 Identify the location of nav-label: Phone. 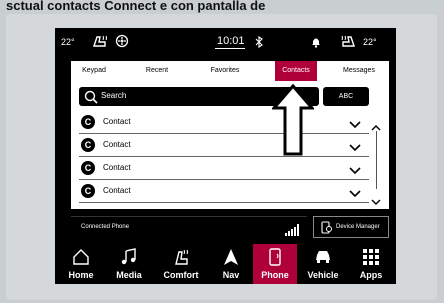
(275, 275).